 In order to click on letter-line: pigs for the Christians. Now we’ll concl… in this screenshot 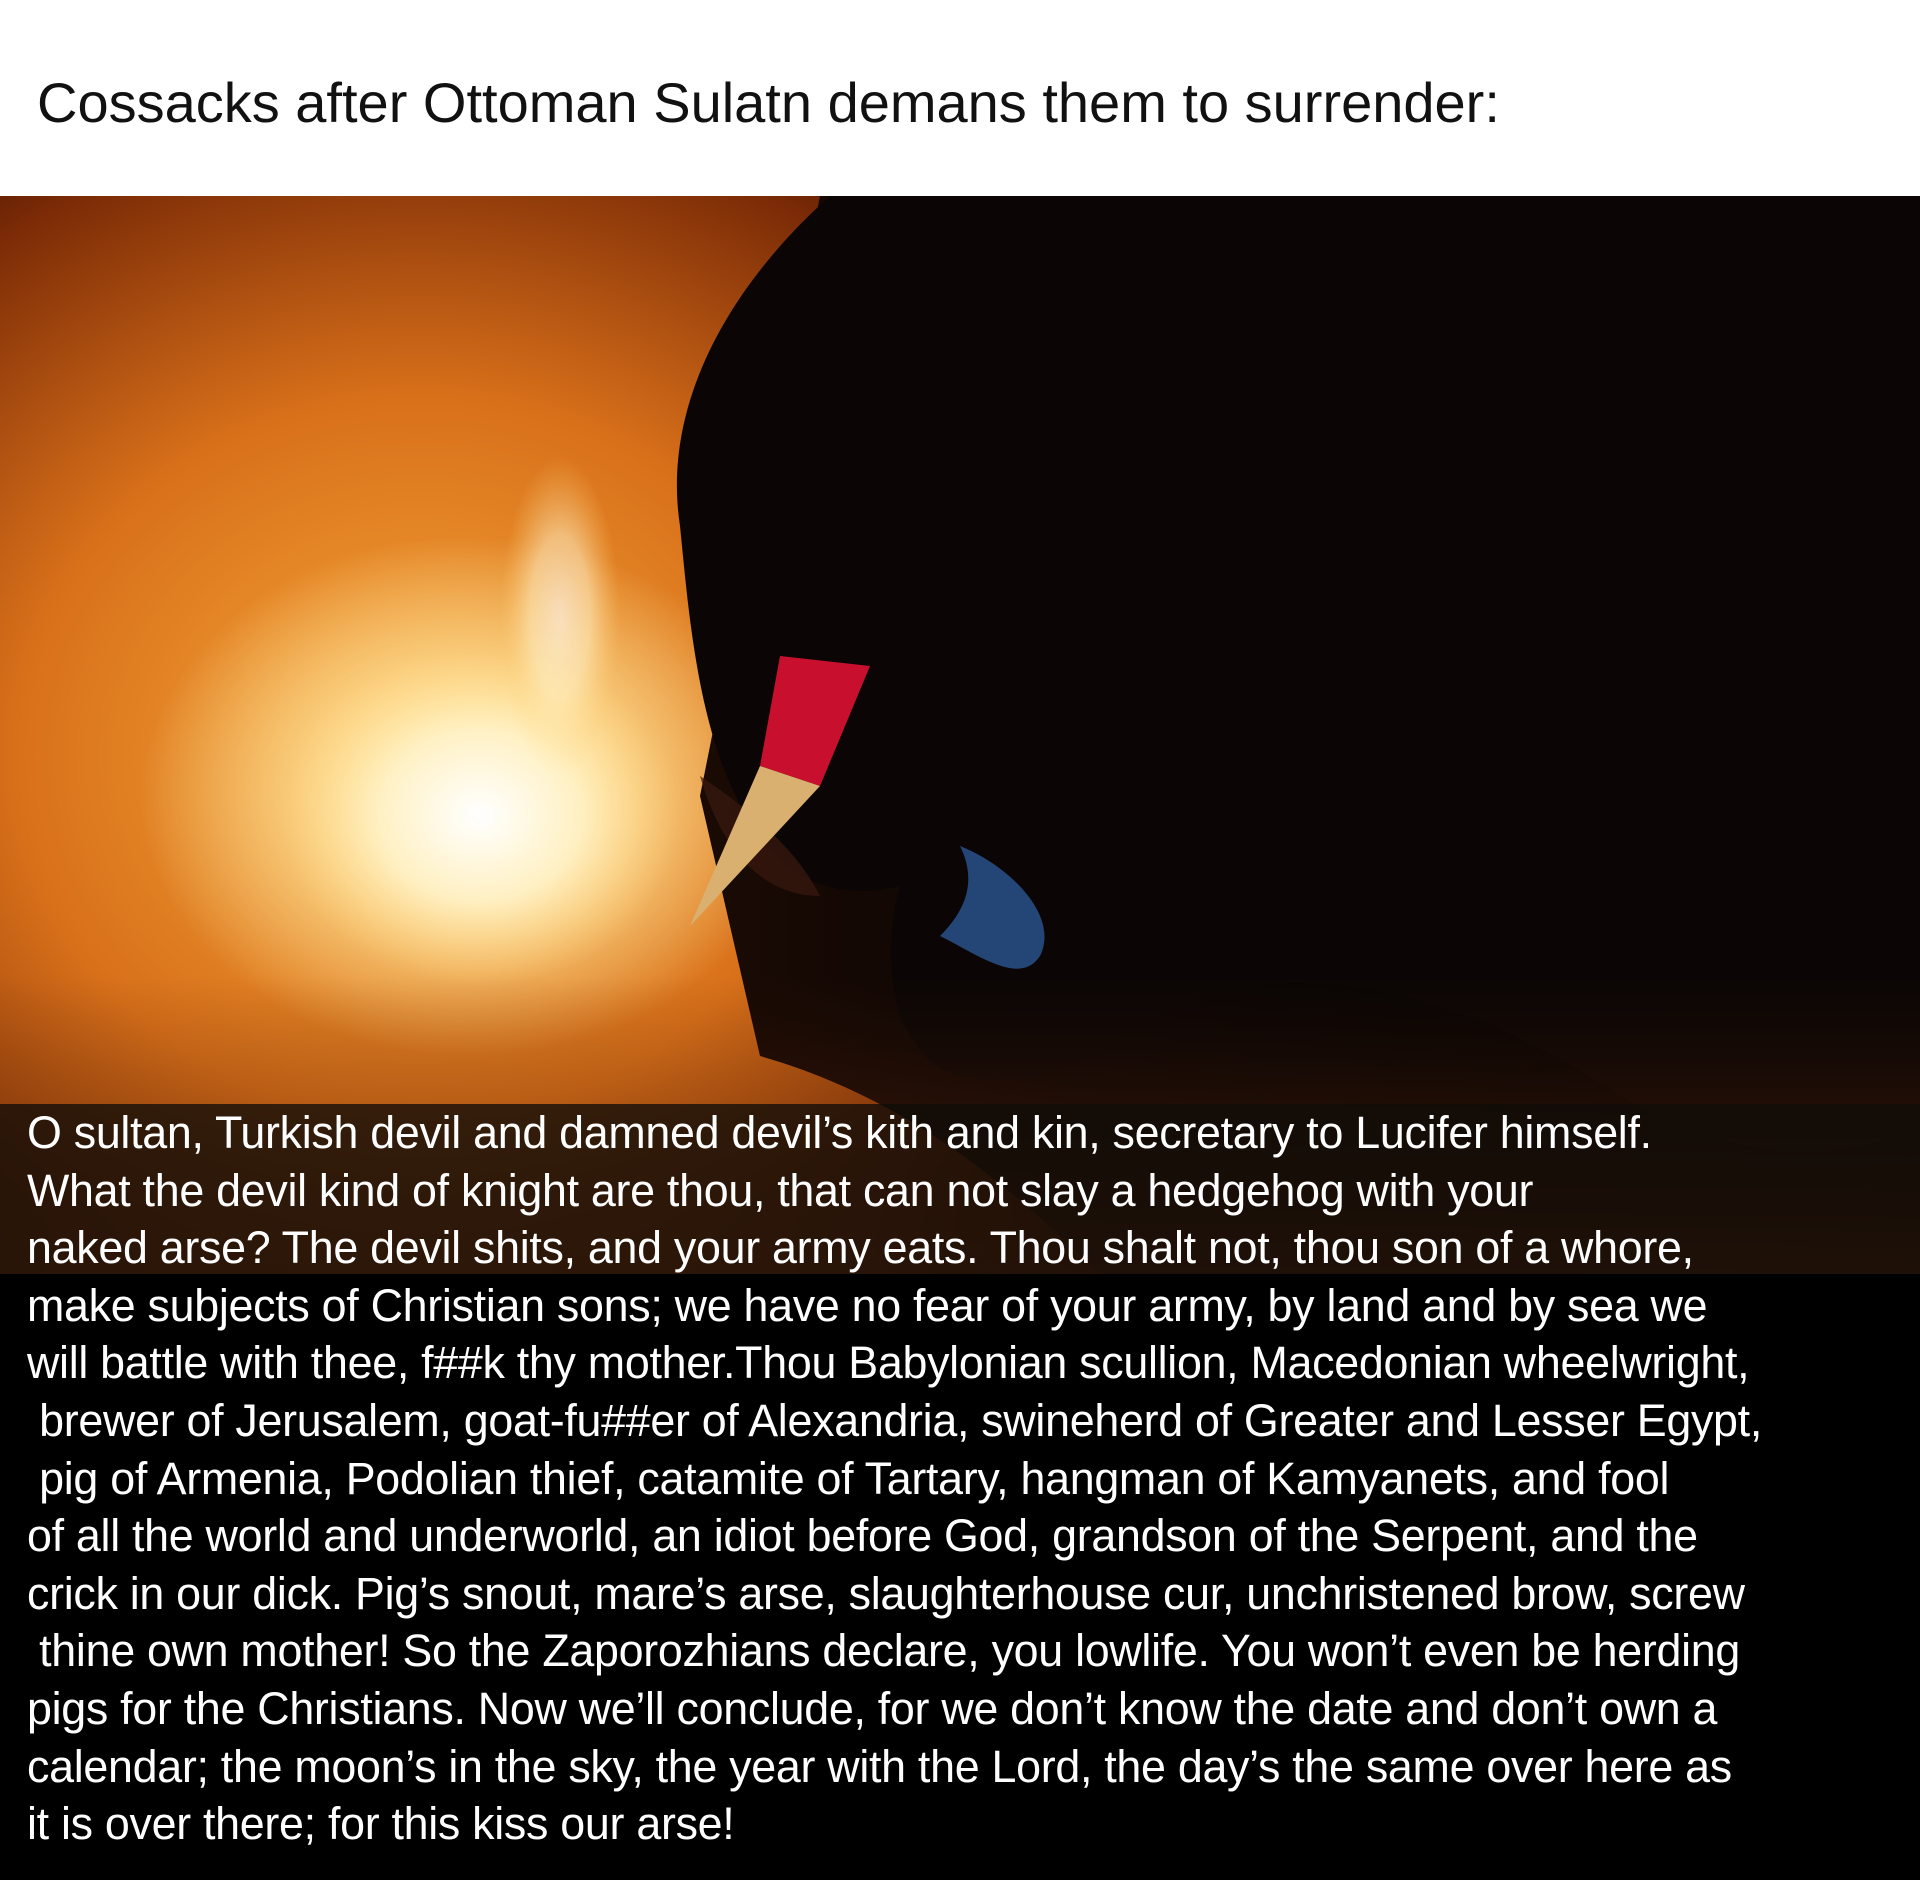, I will do `click(872, 1708)`.